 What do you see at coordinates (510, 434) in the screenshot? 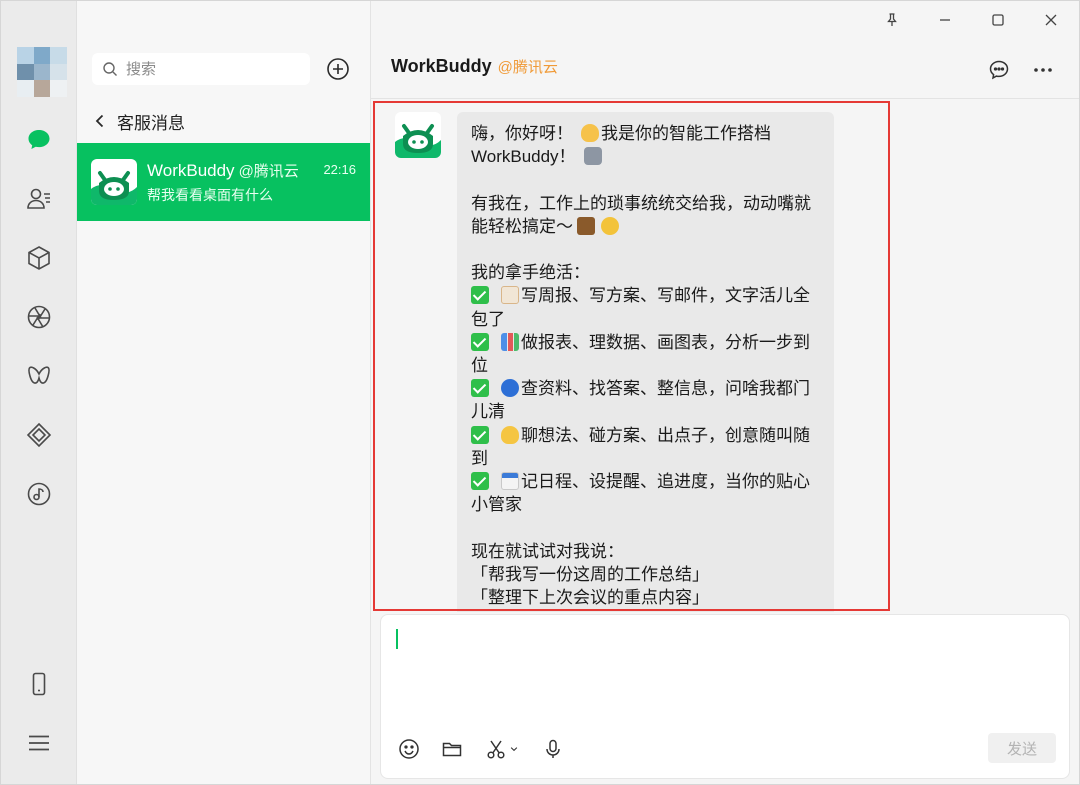
I see `light-bulb-icon` at bounding box center [510, 434].